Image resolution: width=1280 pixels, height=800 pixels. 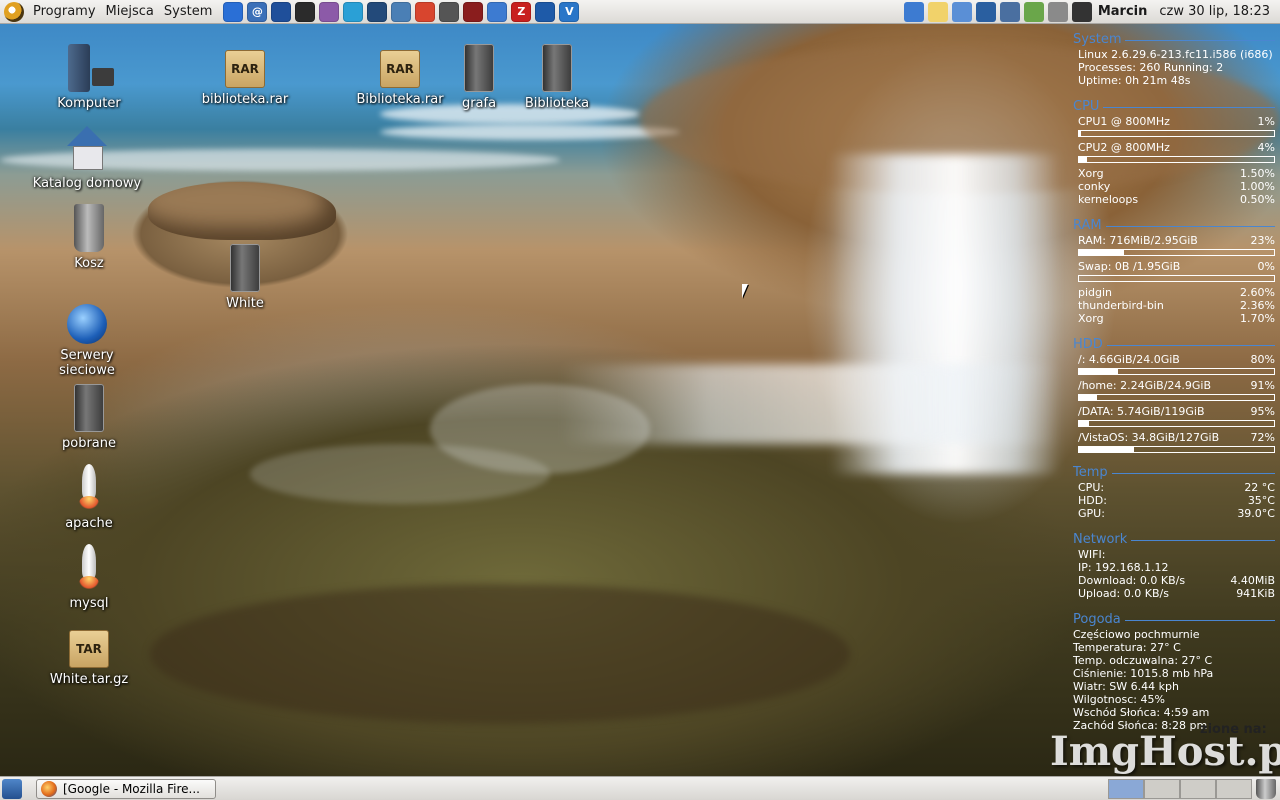 I want to click on row-value: 2.60%, so click(x=1257, y=292).